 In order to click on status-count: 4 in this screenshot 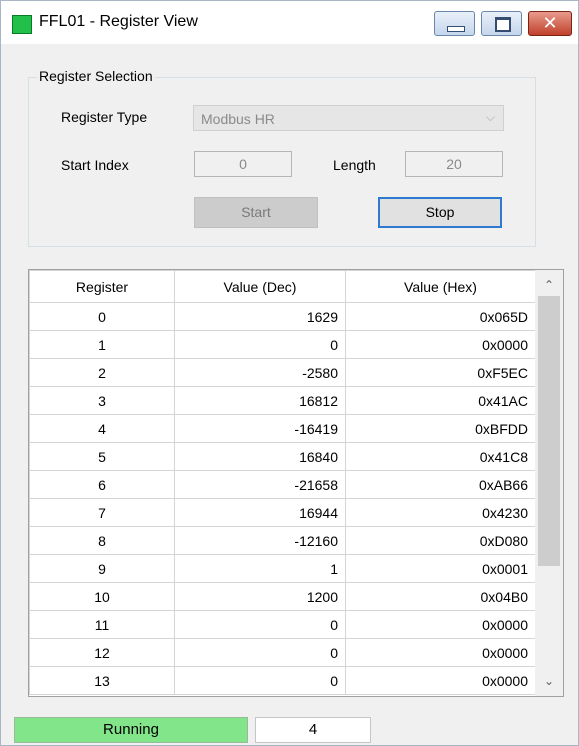, I will do `click(313, 730)`.